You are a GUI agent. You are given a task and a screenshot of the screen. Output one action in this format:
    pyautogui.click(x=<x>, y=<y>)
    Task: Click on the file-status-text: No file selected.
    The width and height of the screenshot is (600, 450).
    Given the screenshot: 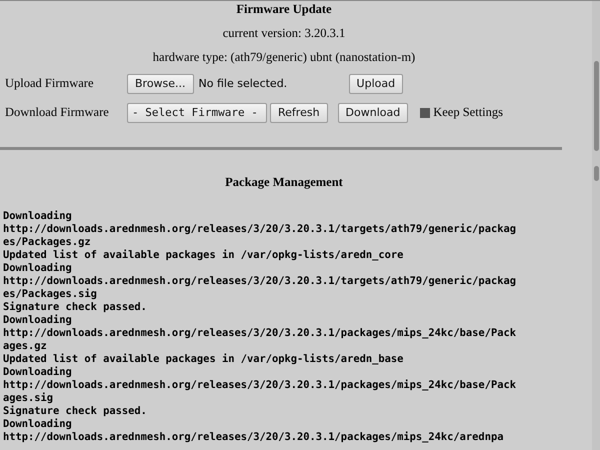 What is the action you would take?
    pyautogui.click(x=243, y=83)
    